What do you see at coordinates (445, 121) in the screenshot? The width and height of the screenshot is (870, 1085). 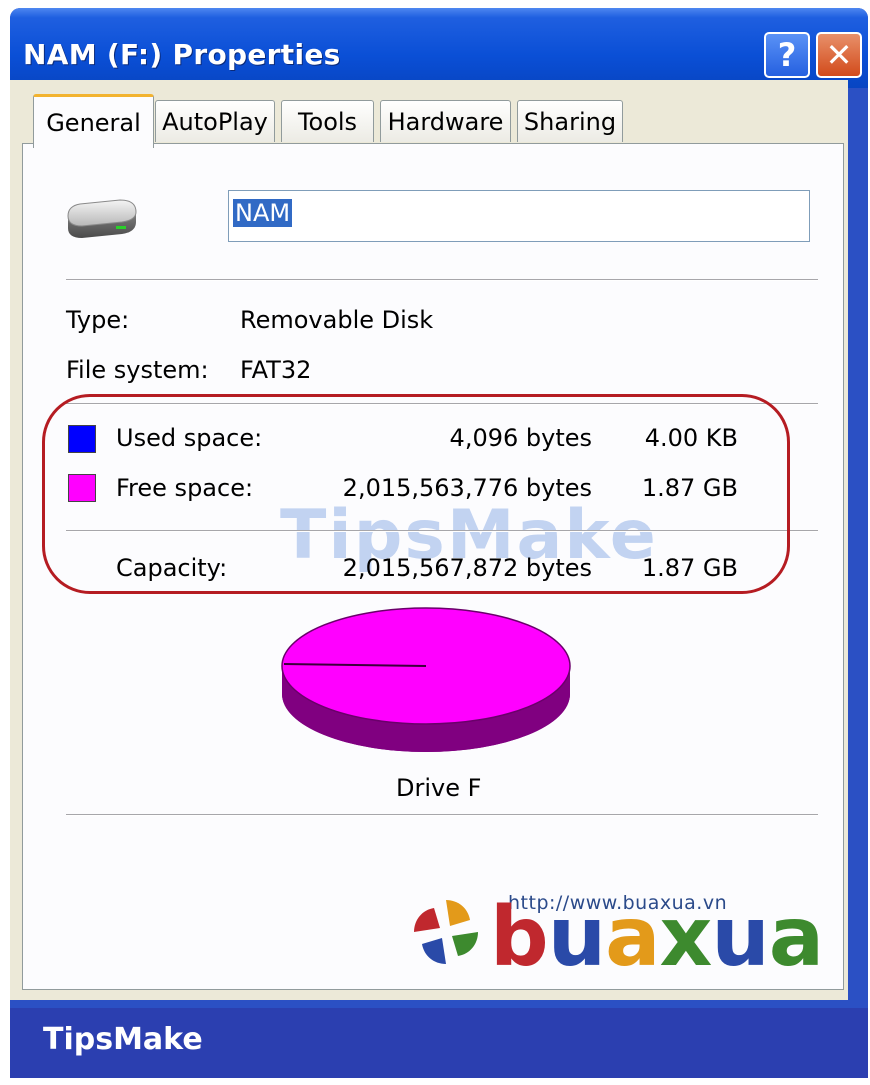 I see `tab-hardware: Hardware` at bounding box center [445, 121].